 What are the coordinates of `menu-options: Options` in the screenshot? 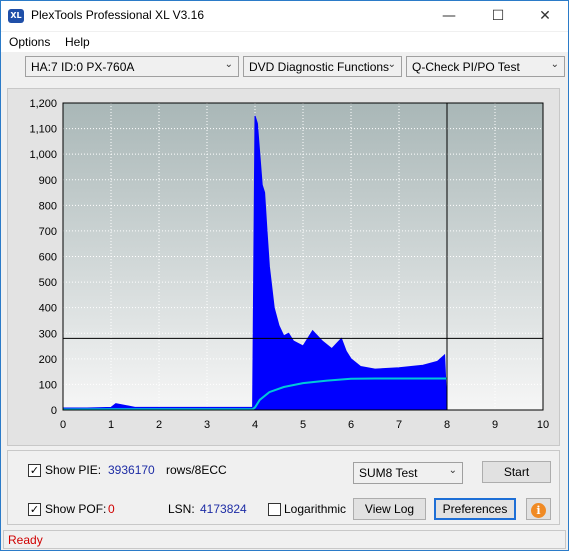 It's located at (29, 42).